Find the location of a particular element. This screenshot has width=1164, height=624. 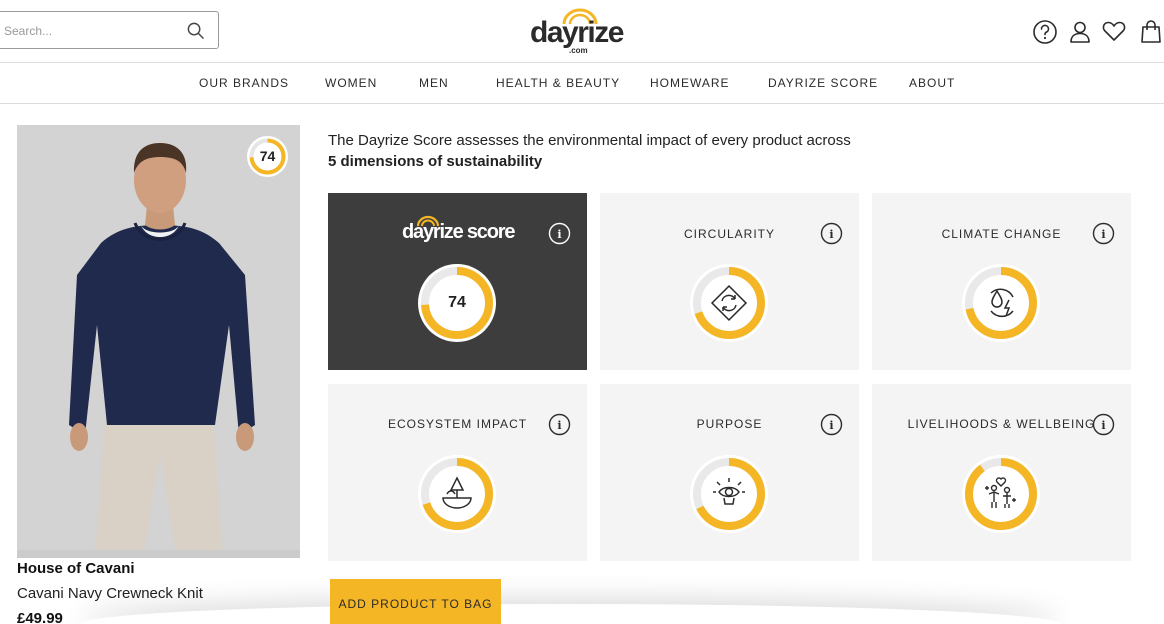

card-climate-change: CLIMATE CHANGE i is located at coordinates (1001, 281).